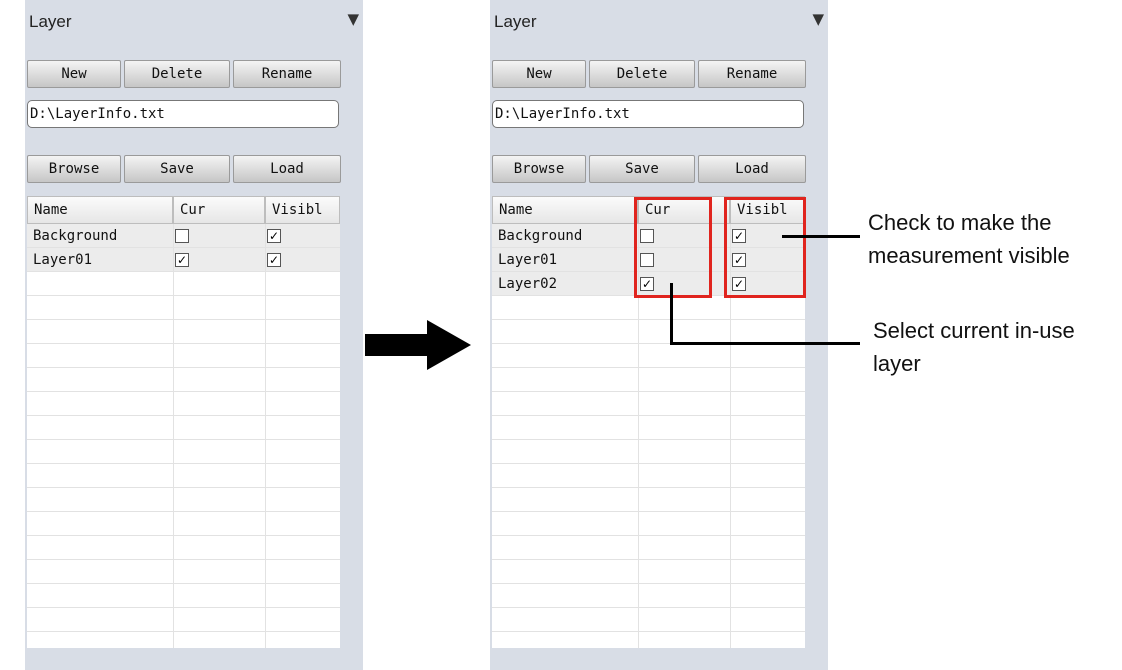 This screenshot has width=1122, height=670. What do you see at coordinates (765, 343) in the screenshot?
I see `current-callout-line-horizontal` at bounding box center [765, 343].